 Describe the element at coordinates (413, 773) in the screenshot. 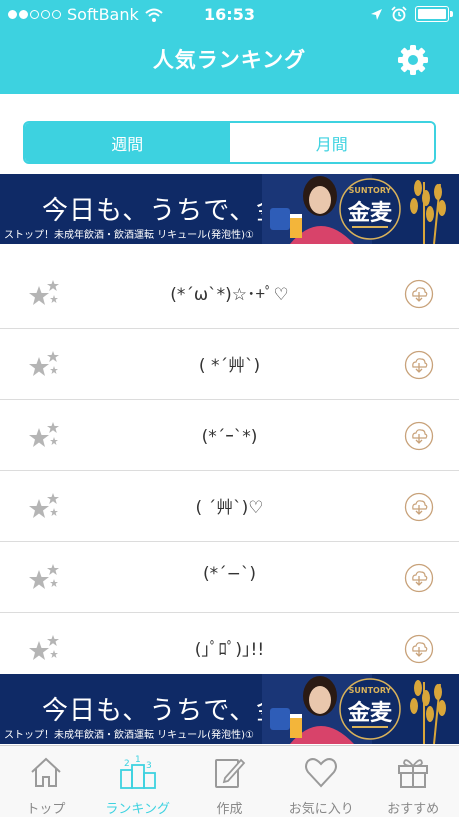

I see `gift-icon` at that location.